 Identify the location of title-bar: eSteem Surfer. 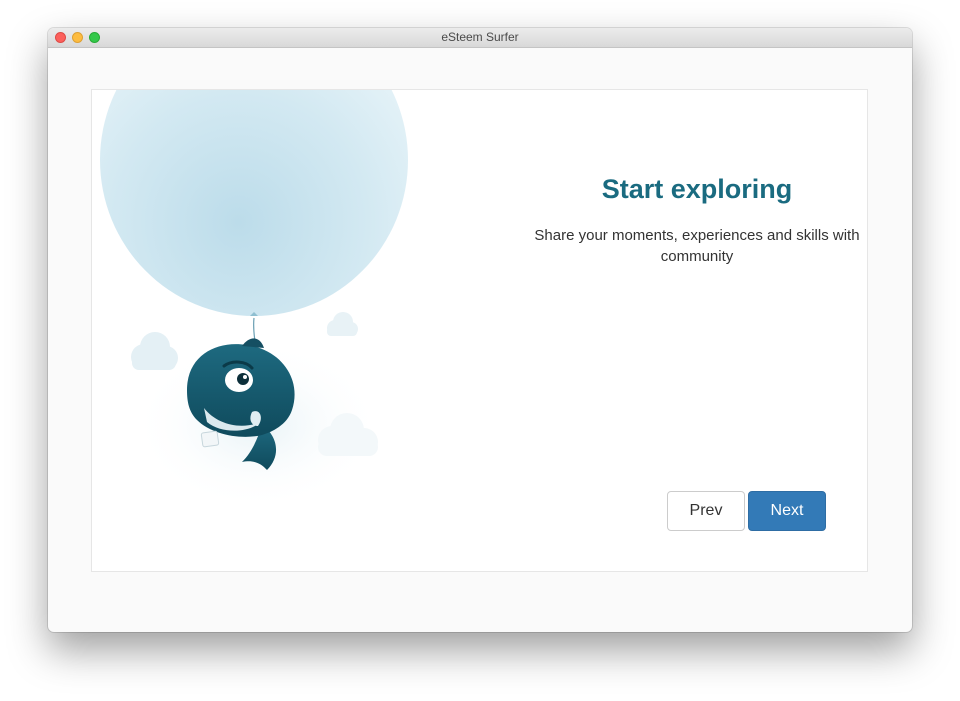
(480, 38).